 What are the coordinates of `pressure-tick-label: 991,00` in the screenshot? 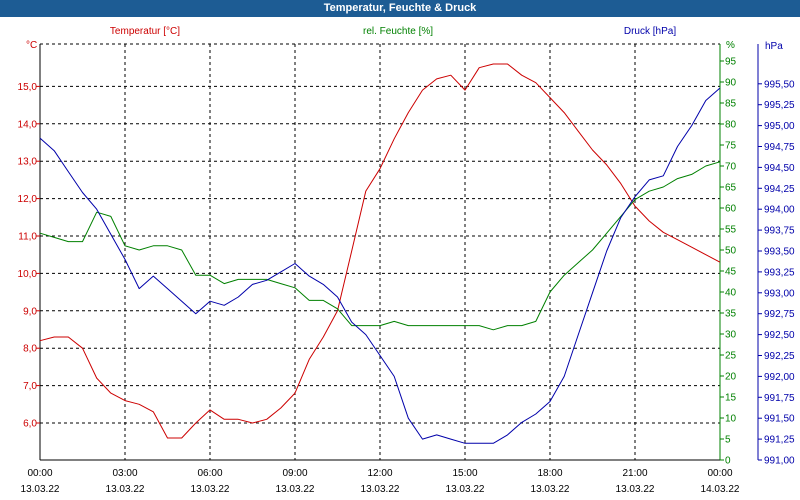 It's located at (779, 461).